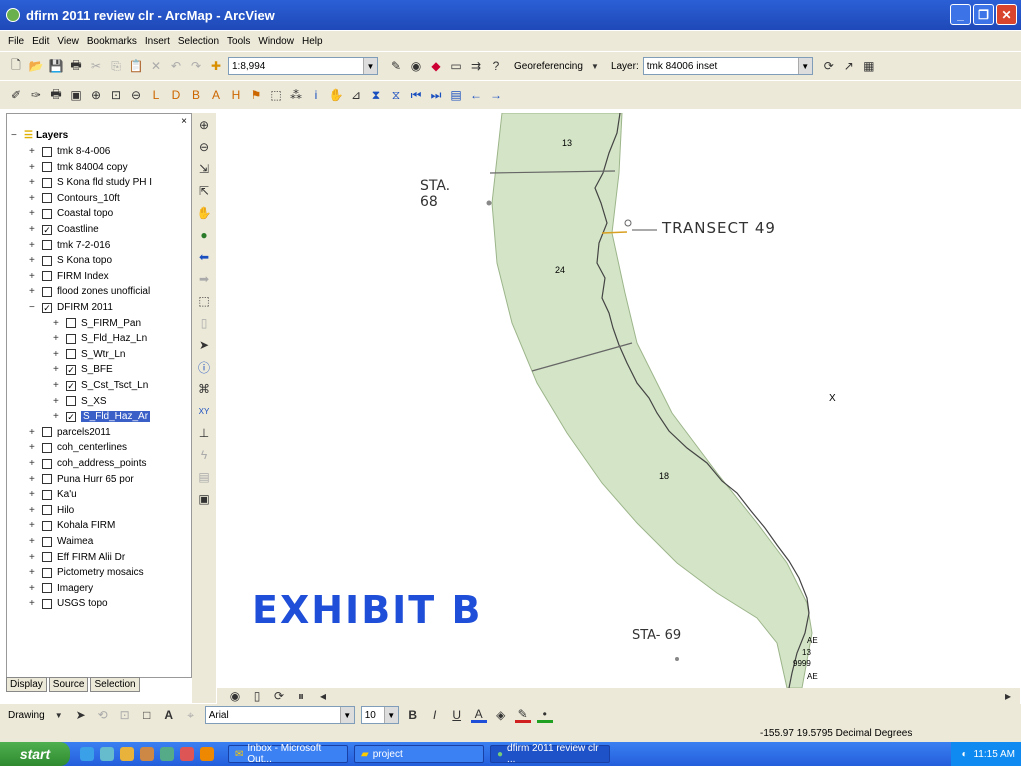  I want to click on tab-selection: Selection, so click(115, 684).